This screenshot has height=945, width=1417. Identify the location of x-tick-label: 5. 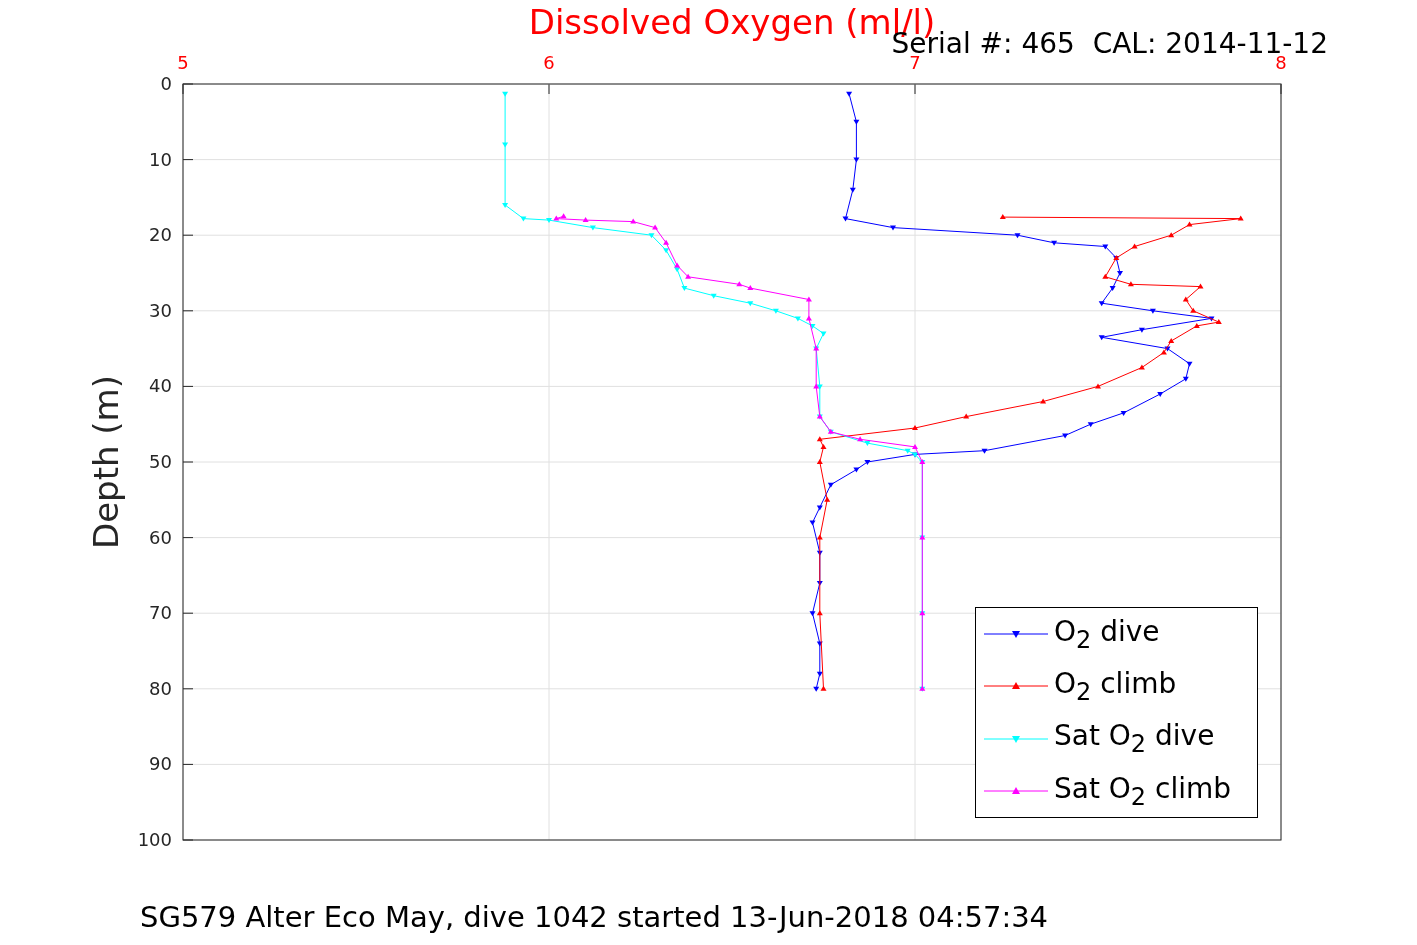
(183, 62).